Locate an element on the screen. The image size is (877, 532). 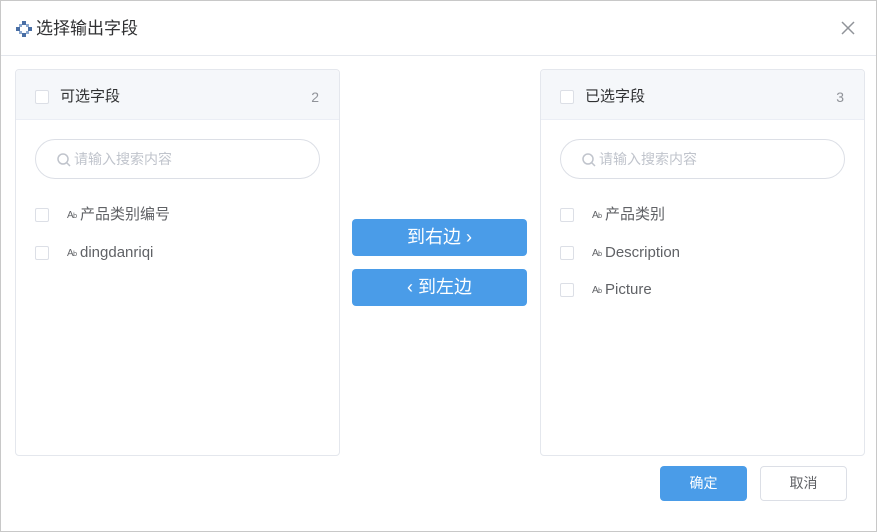
panel-title: 已选字段 is located at coordinates (615, 96).